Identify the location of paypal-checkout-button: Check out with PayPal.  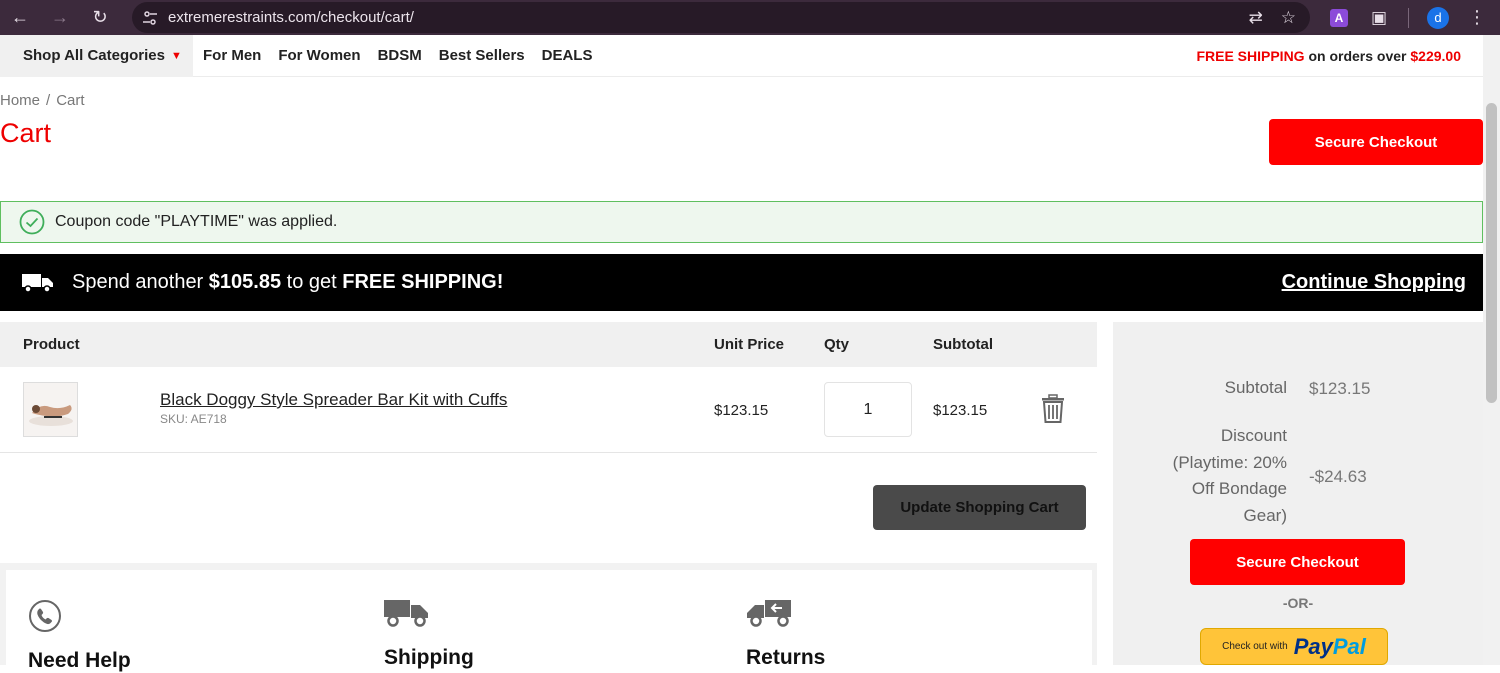
(1294, 646).